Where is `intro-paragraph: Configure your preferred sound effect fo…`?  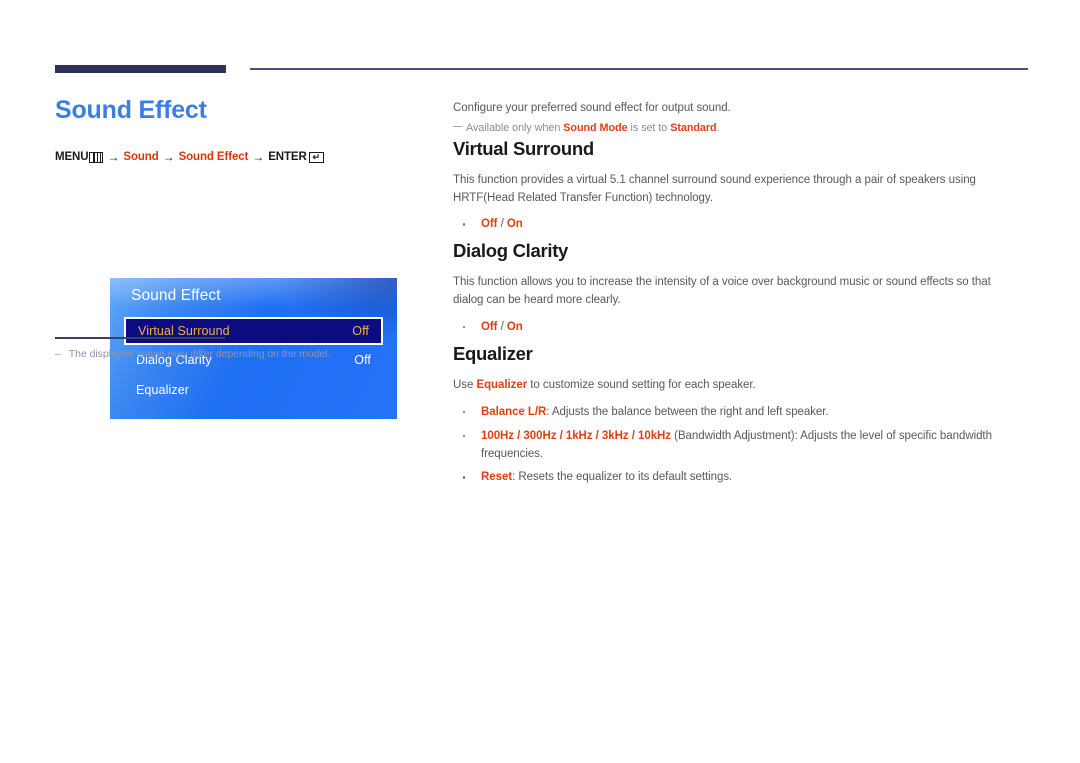 intro-paragraph: Configure your preferred sound effect fo… is located at coordinates (592, 108).